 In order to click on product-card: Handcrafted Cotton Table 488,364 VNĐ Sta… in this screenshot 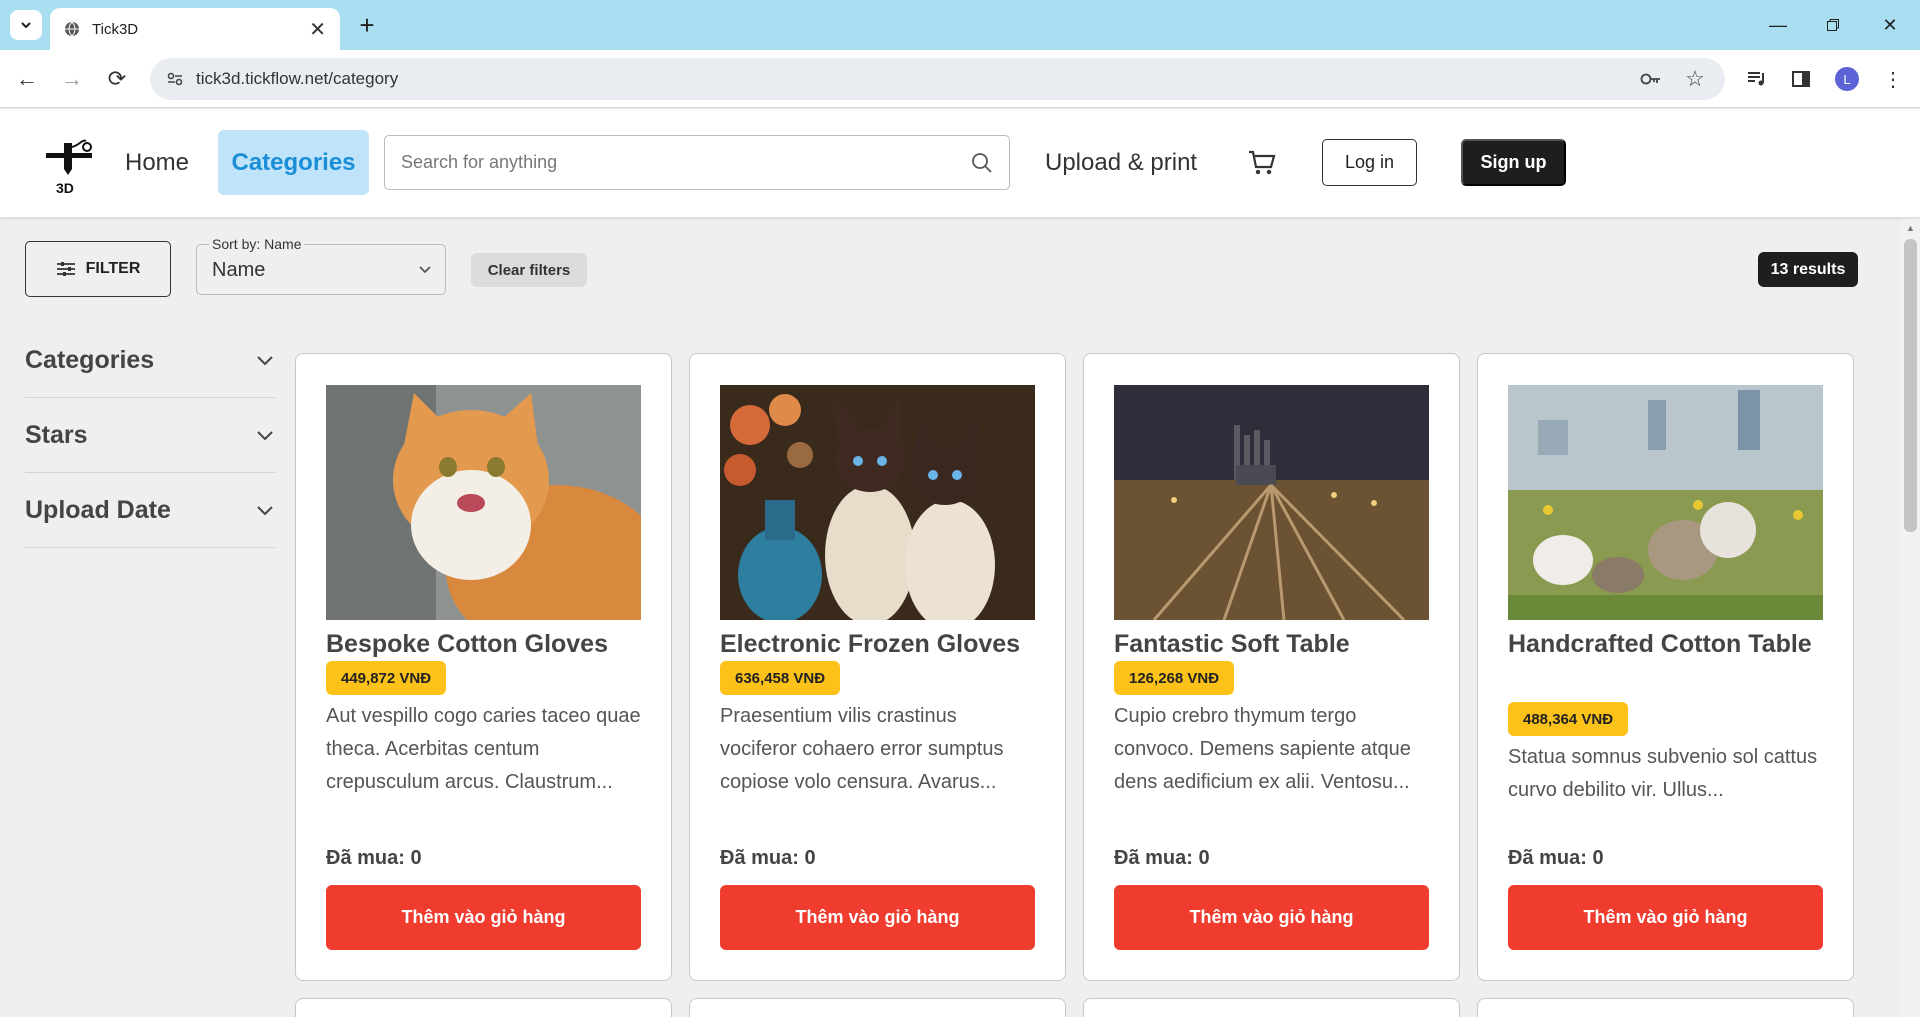, I will do `click(1665, 667)`.